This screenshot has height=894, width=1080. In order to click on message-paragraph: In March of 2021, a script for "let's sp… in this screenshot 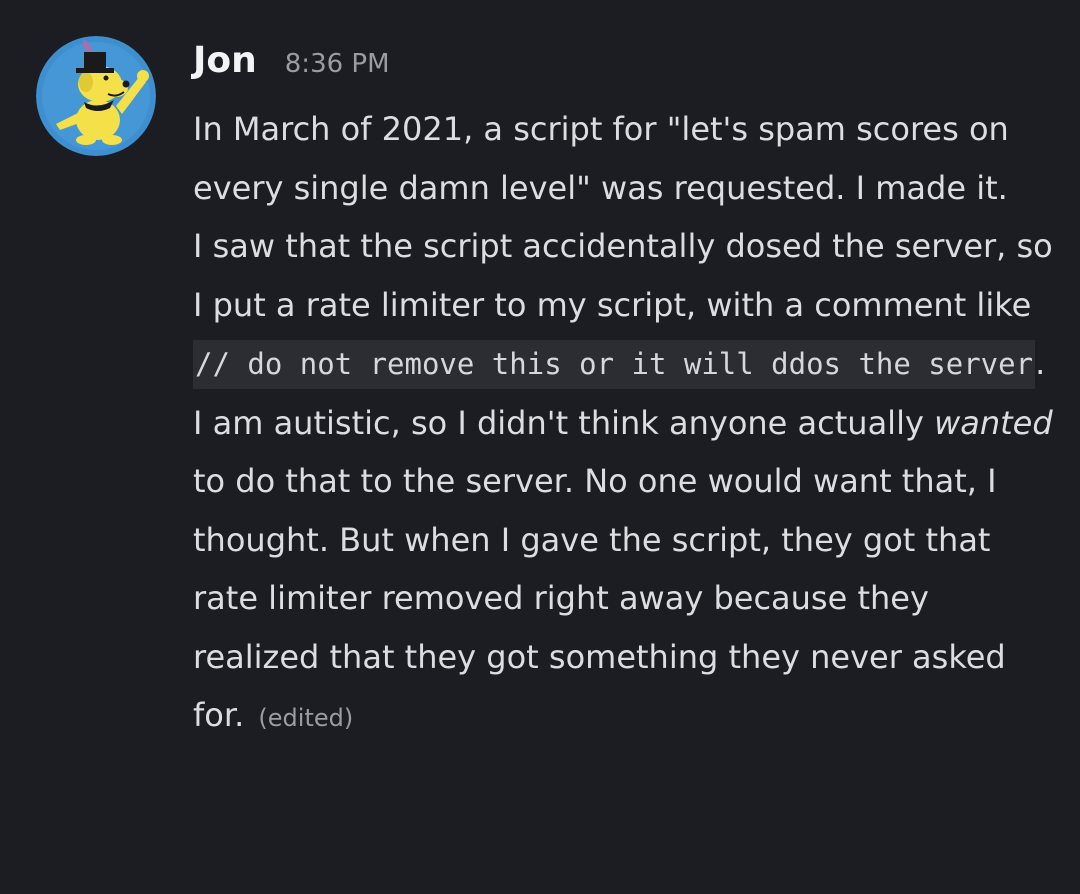, I will do `click(601, 158)`.